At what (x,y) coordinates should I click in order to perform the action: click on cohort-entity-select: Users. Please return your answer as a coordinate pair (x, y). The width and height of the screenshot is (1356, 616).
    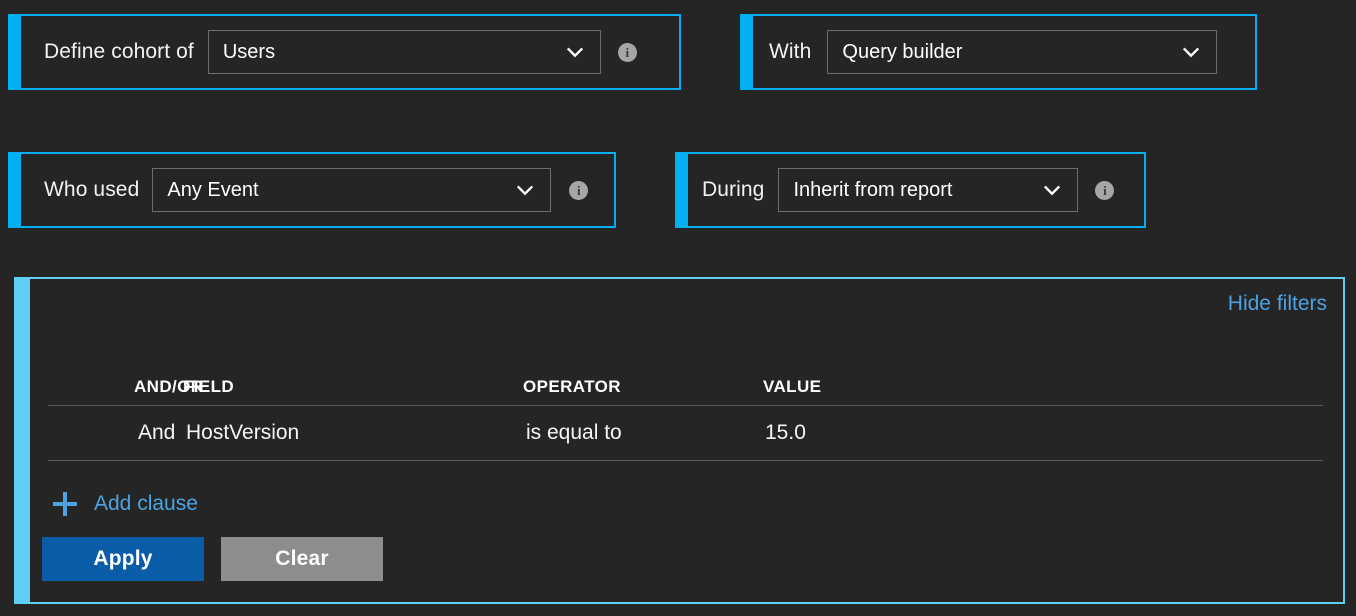
    Looking at the image, I should click on (404, 52).